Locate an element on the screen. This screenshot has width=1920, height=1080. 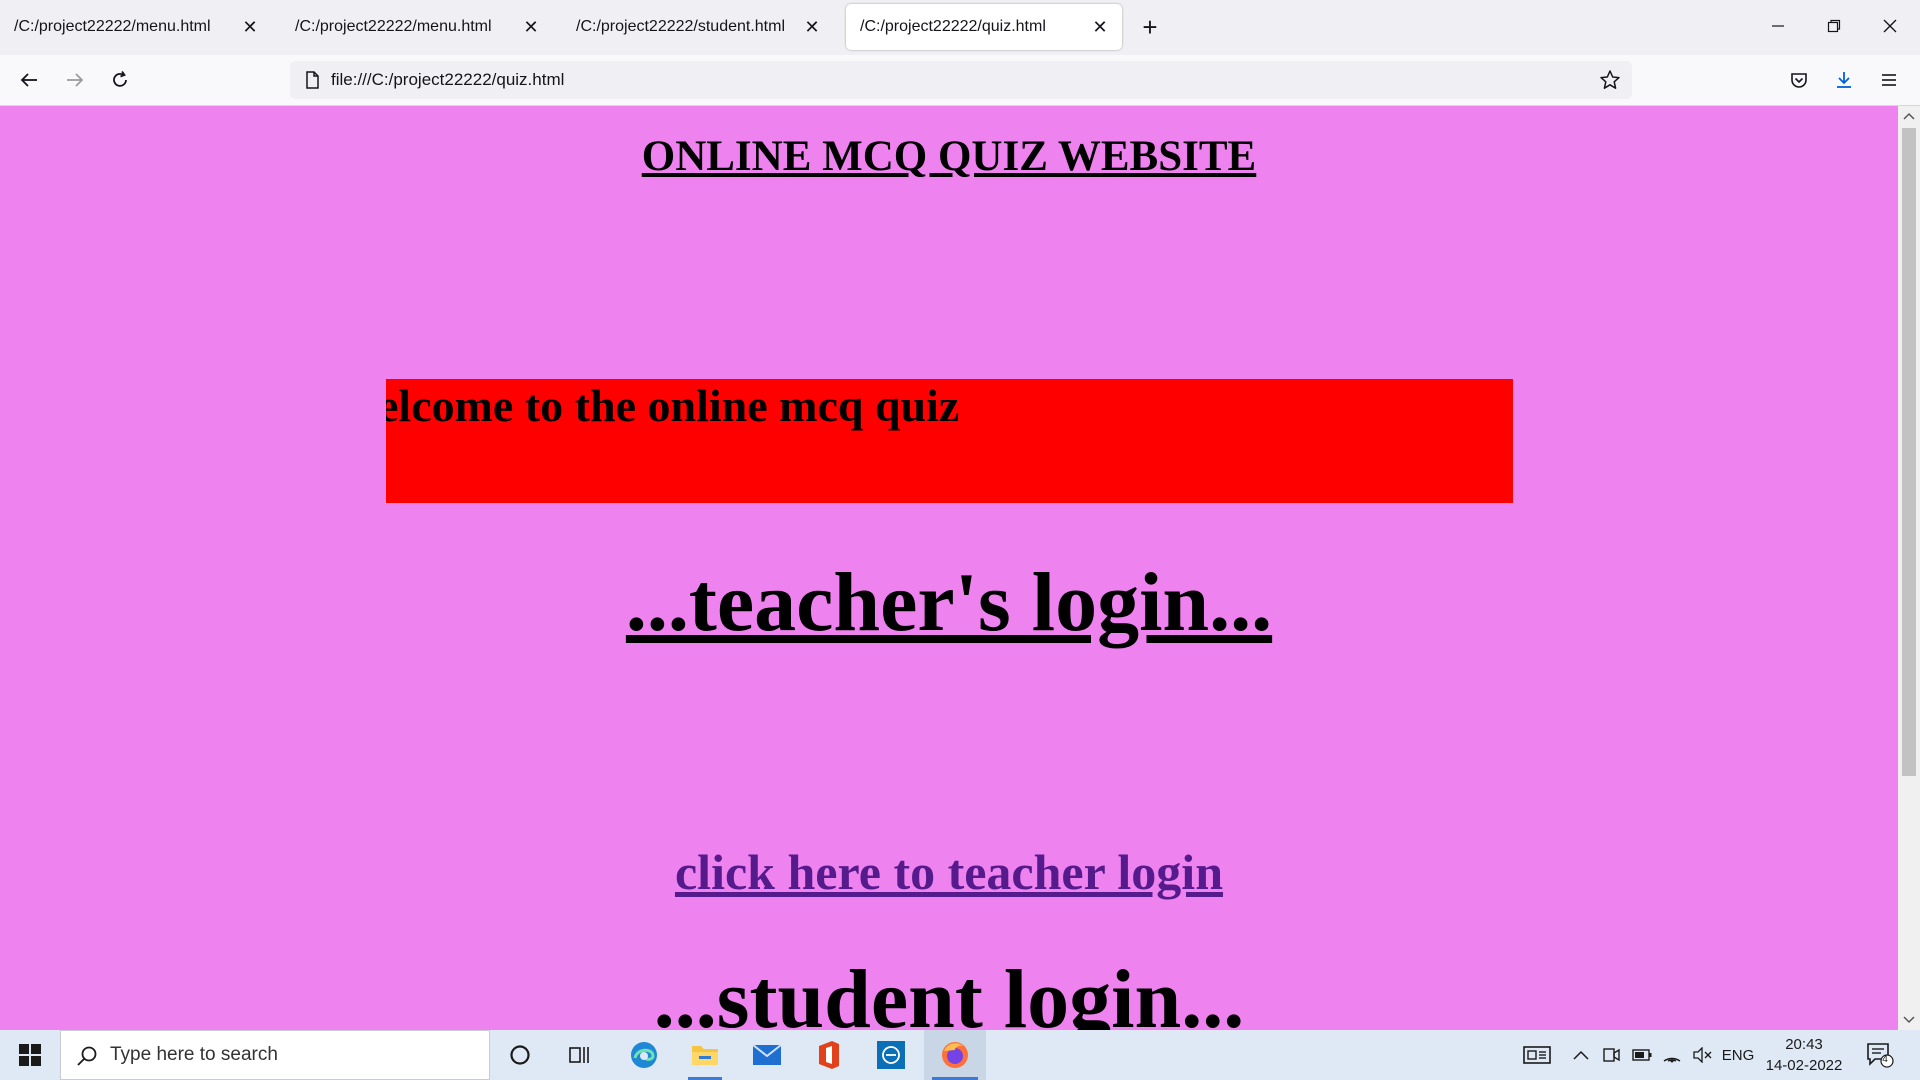
clock-time: 20:43 is located at coordinates (1804, 1044).